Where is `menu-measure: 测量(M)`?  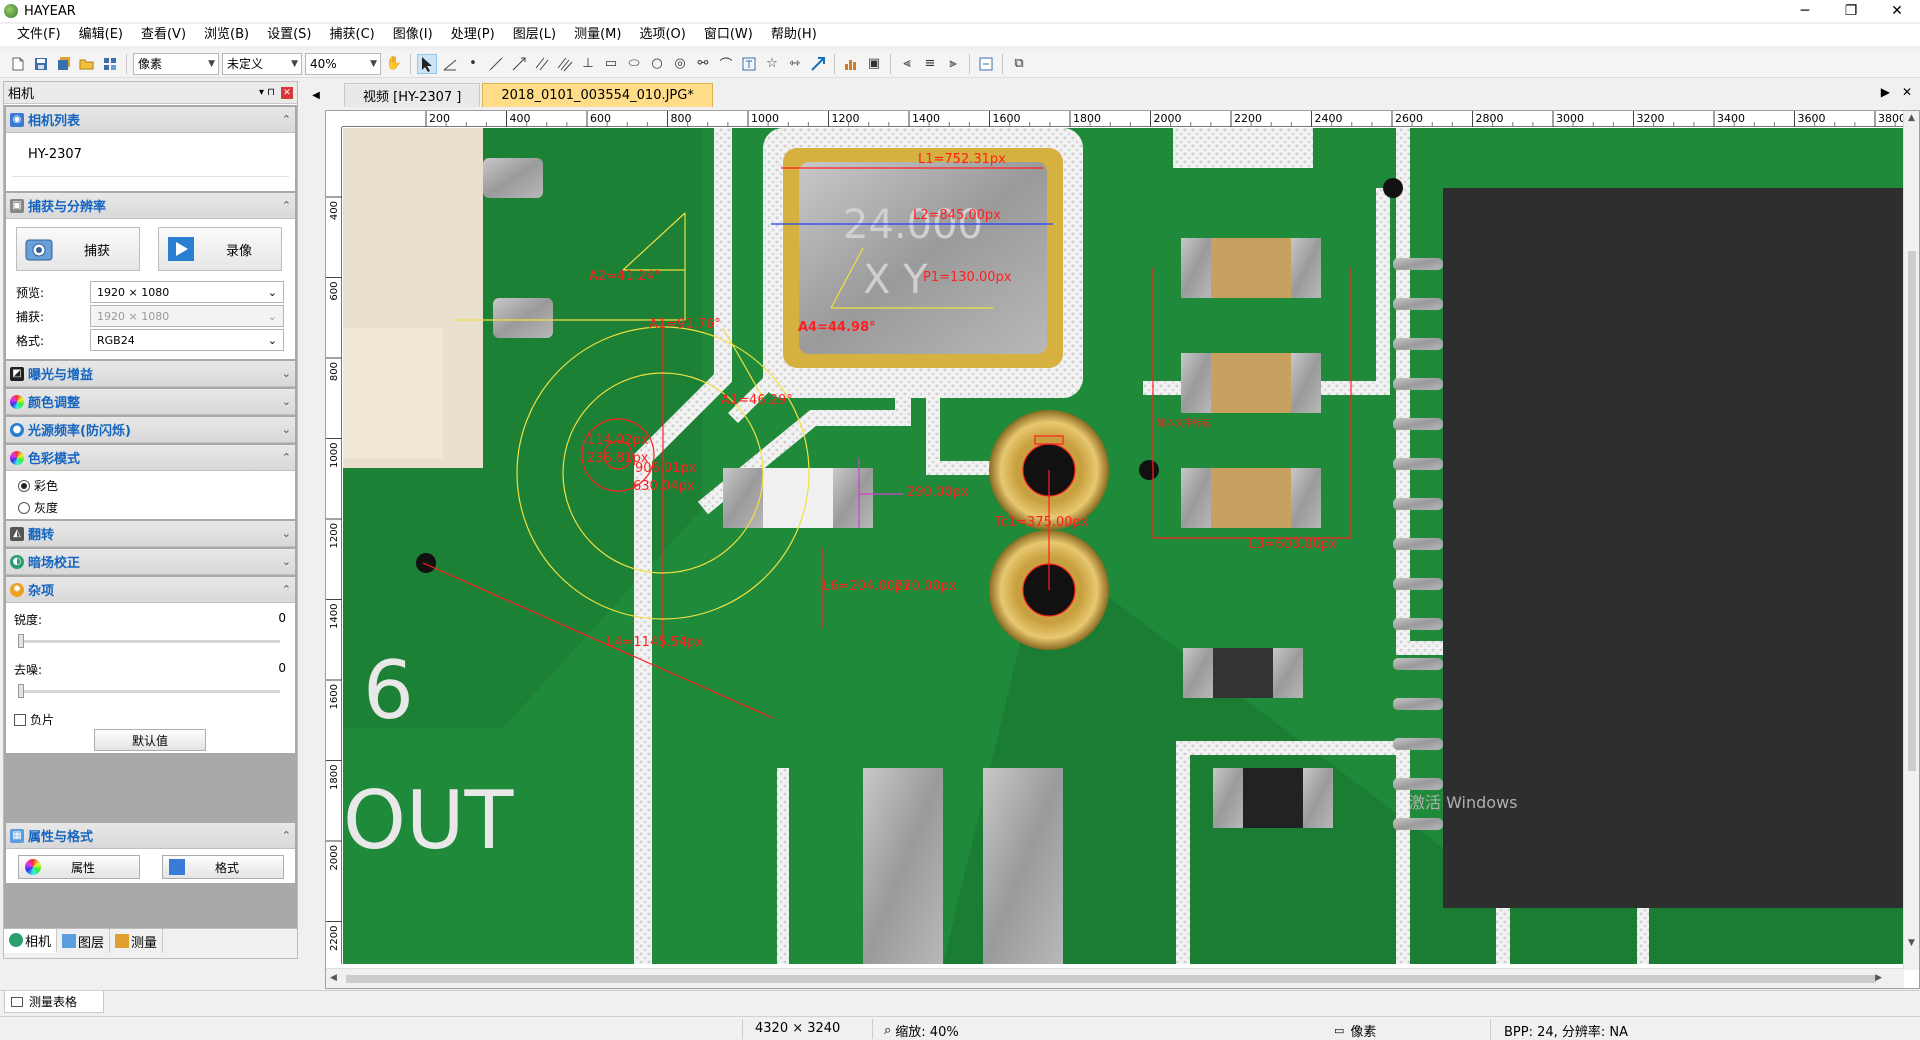 menu-measure: 测量(M) is located at coordinates (597, 35).